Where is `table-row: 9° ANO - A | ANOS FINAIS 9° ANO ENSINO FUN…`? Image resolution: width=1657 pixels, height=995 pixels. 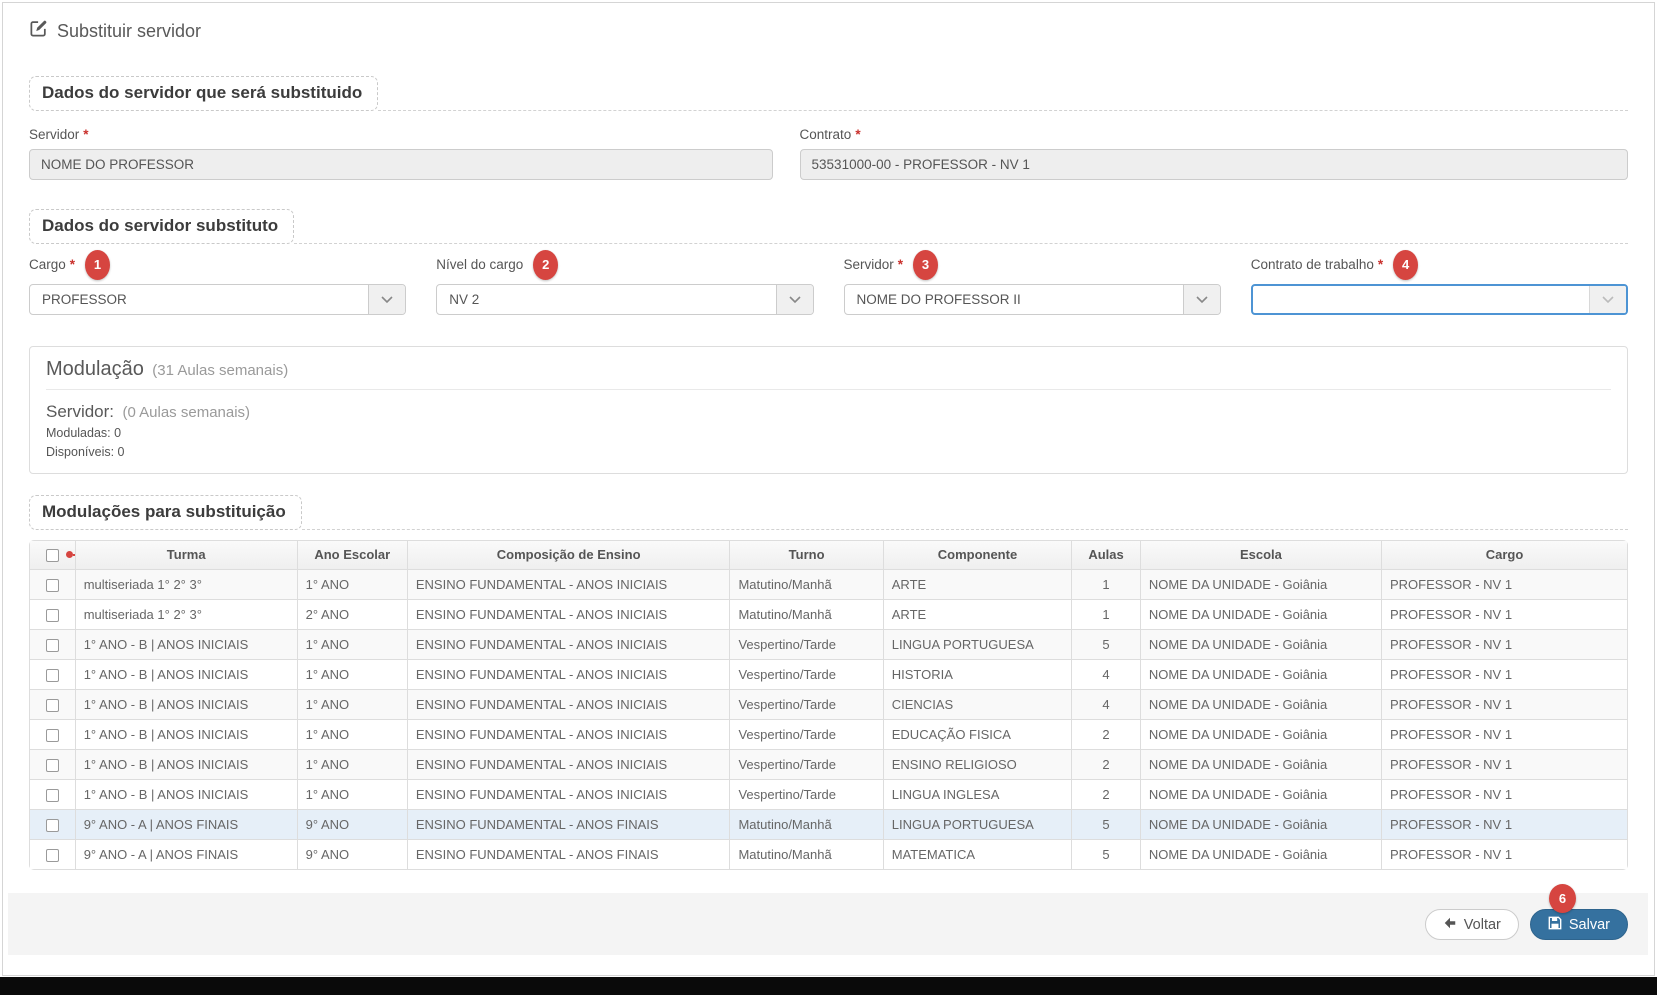
table-row: 9° ANO - A | ANOS FINAIS 9° ANO ENSINO FUN… is located at coordinates (828, 823).